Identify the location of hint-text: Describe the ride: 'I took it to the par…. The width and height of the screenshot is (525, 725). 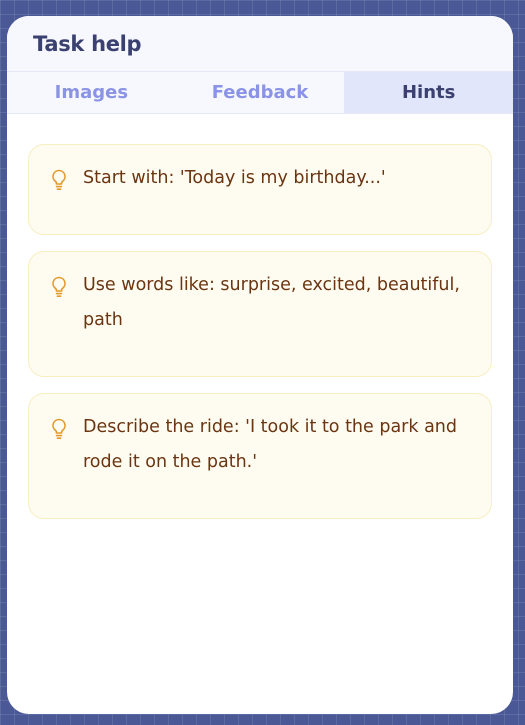
(270, 444).